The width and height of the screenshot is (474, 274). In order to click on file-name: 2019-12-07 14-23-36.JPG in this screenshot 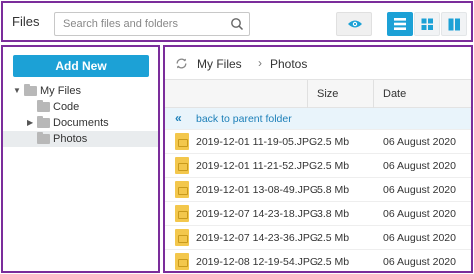, I will do `click(257, 238)`.